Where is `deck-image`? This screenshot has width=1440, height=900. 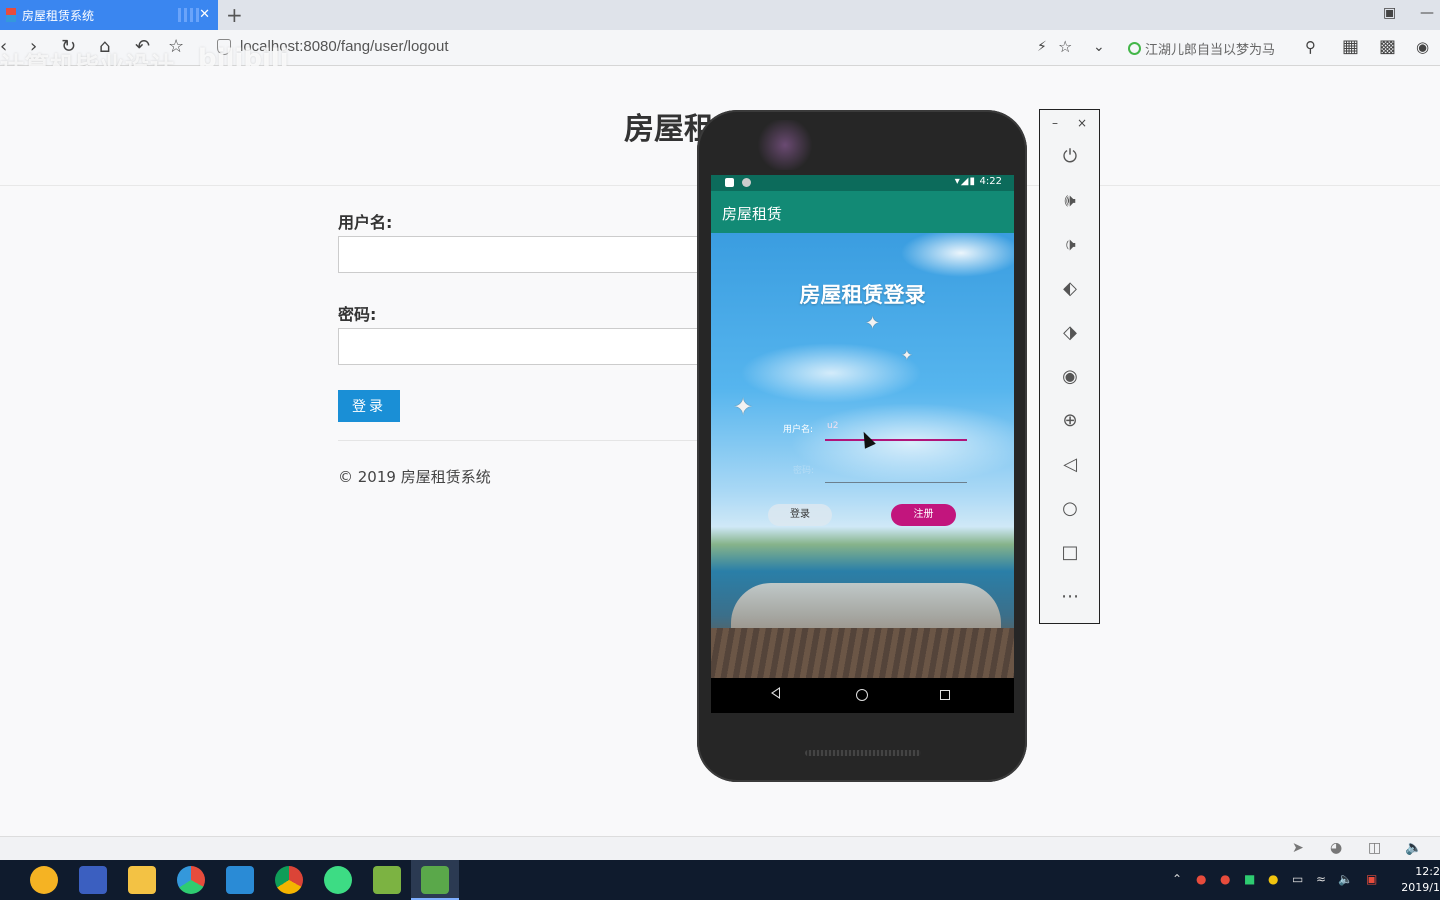
deck-image is located at coordinates (862, 653).